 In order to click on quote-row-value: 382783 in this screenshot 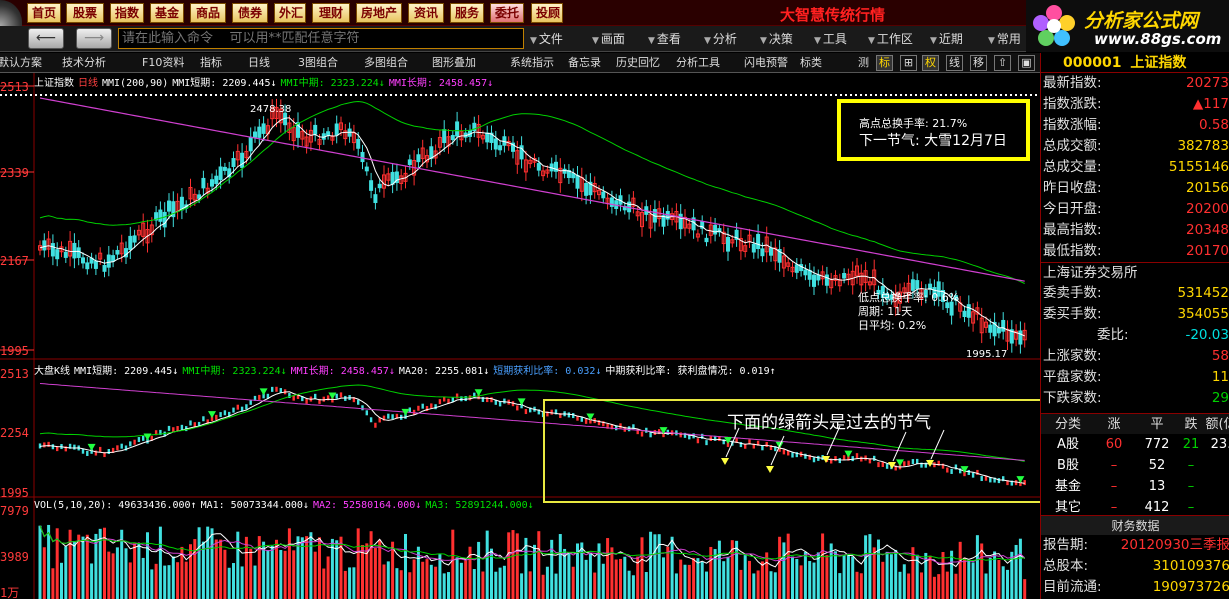, I will do `click(1203, 146)`.